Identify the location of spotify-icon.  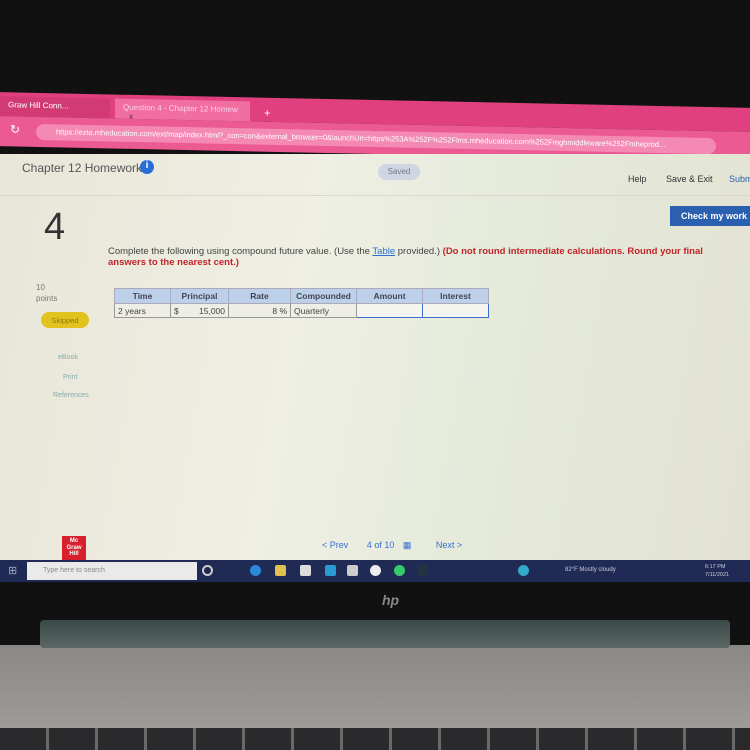
(399, 570).